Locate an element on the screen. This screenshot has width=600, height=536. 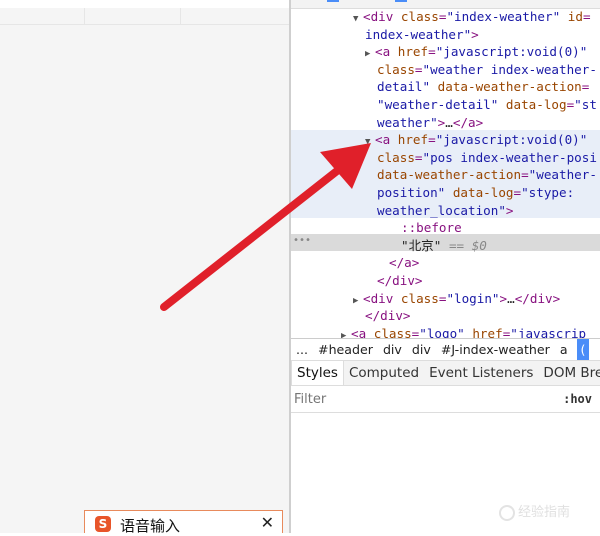
dom-node-line: weather_location"> is located at coordinates (488, 211).